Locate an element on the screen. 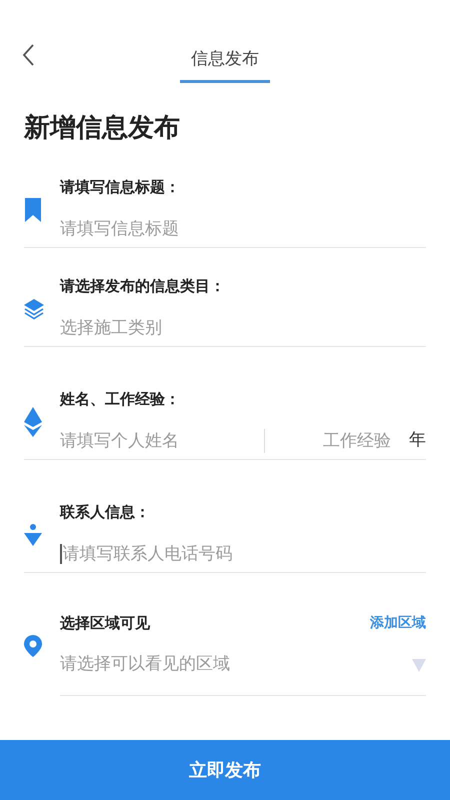 The image size is (450, 800). region-select: 请选择可以看见的区域 is located at coordinates (243, 665).